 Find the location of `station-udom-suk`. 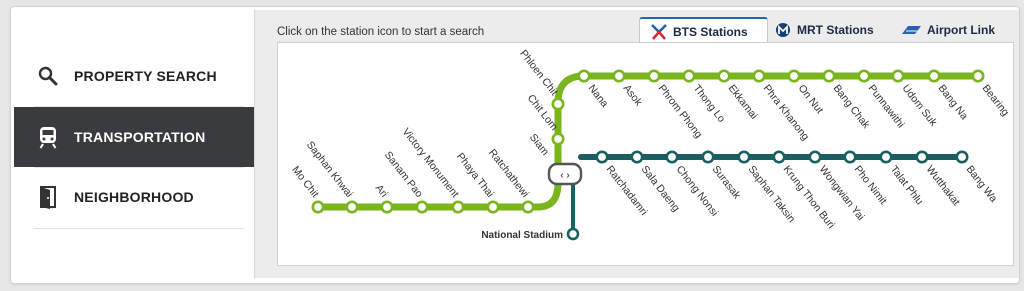

station-udom-suk is located at coordinates (898, 76).